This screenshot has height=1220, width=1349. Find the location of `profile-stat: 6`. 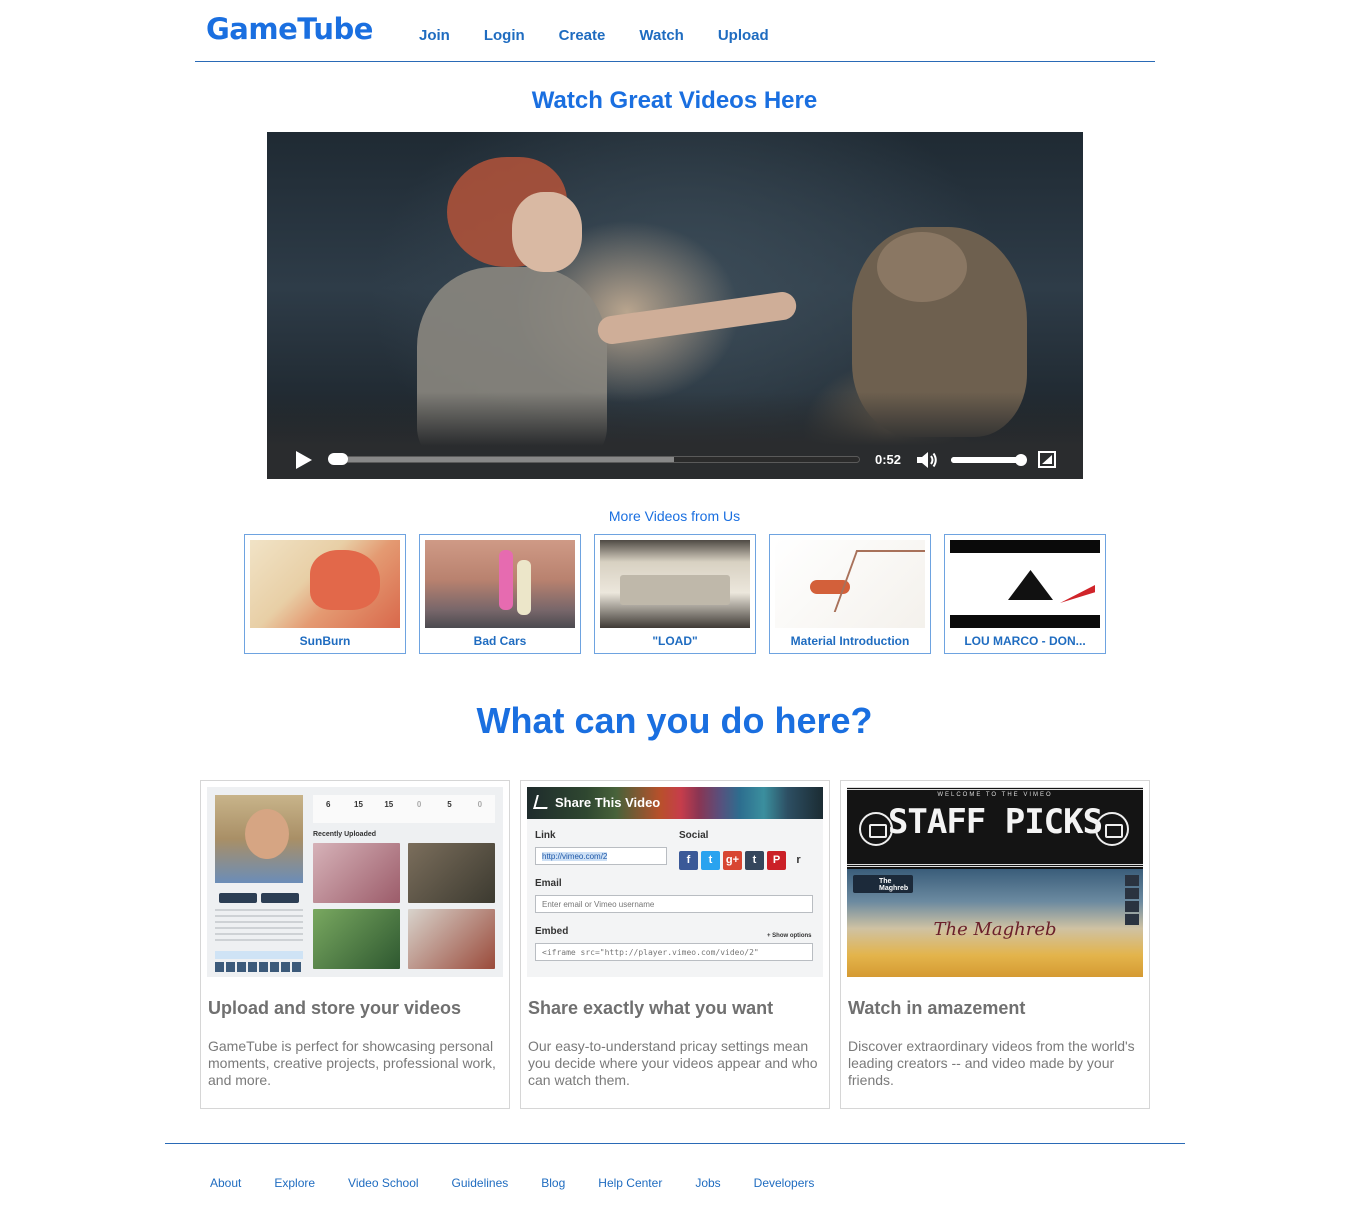

profile-stat: 6 is located at coordinates (328, 804).